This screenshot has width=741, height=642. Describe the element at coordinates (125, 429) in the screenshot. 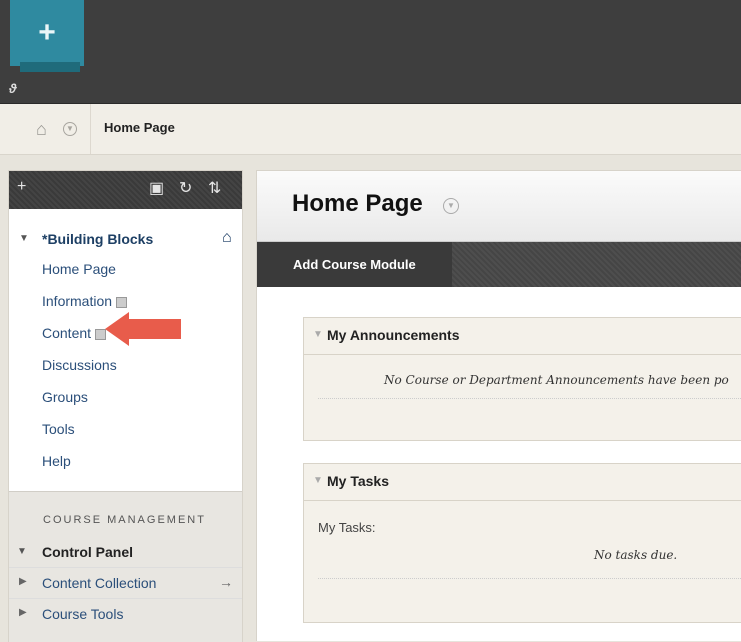

I see `menu-item-tools: Tools` at that location.